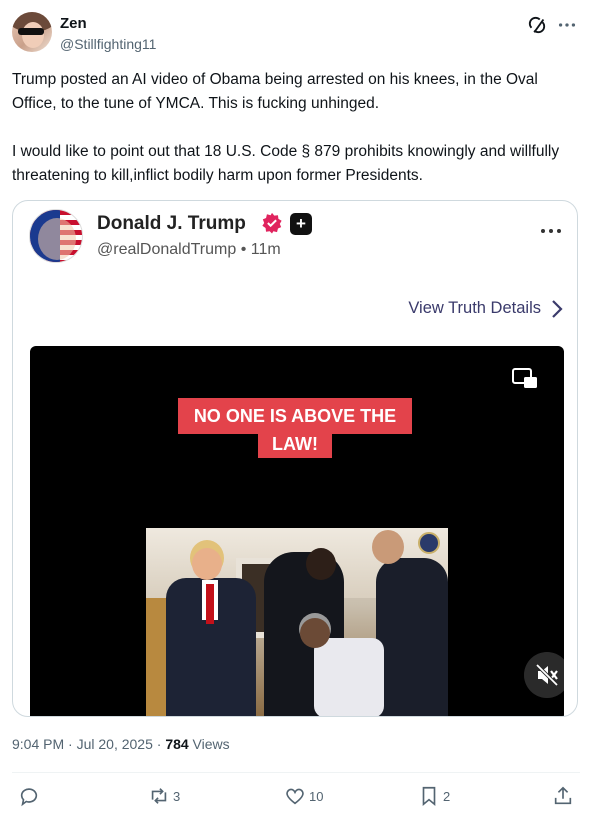 Image resolution: width=592 pixels, height=818 pixels. I want to click on post-timestamp: 9:04 PM · Jul 20, 2025 · 784 Views, so click(121, 744).